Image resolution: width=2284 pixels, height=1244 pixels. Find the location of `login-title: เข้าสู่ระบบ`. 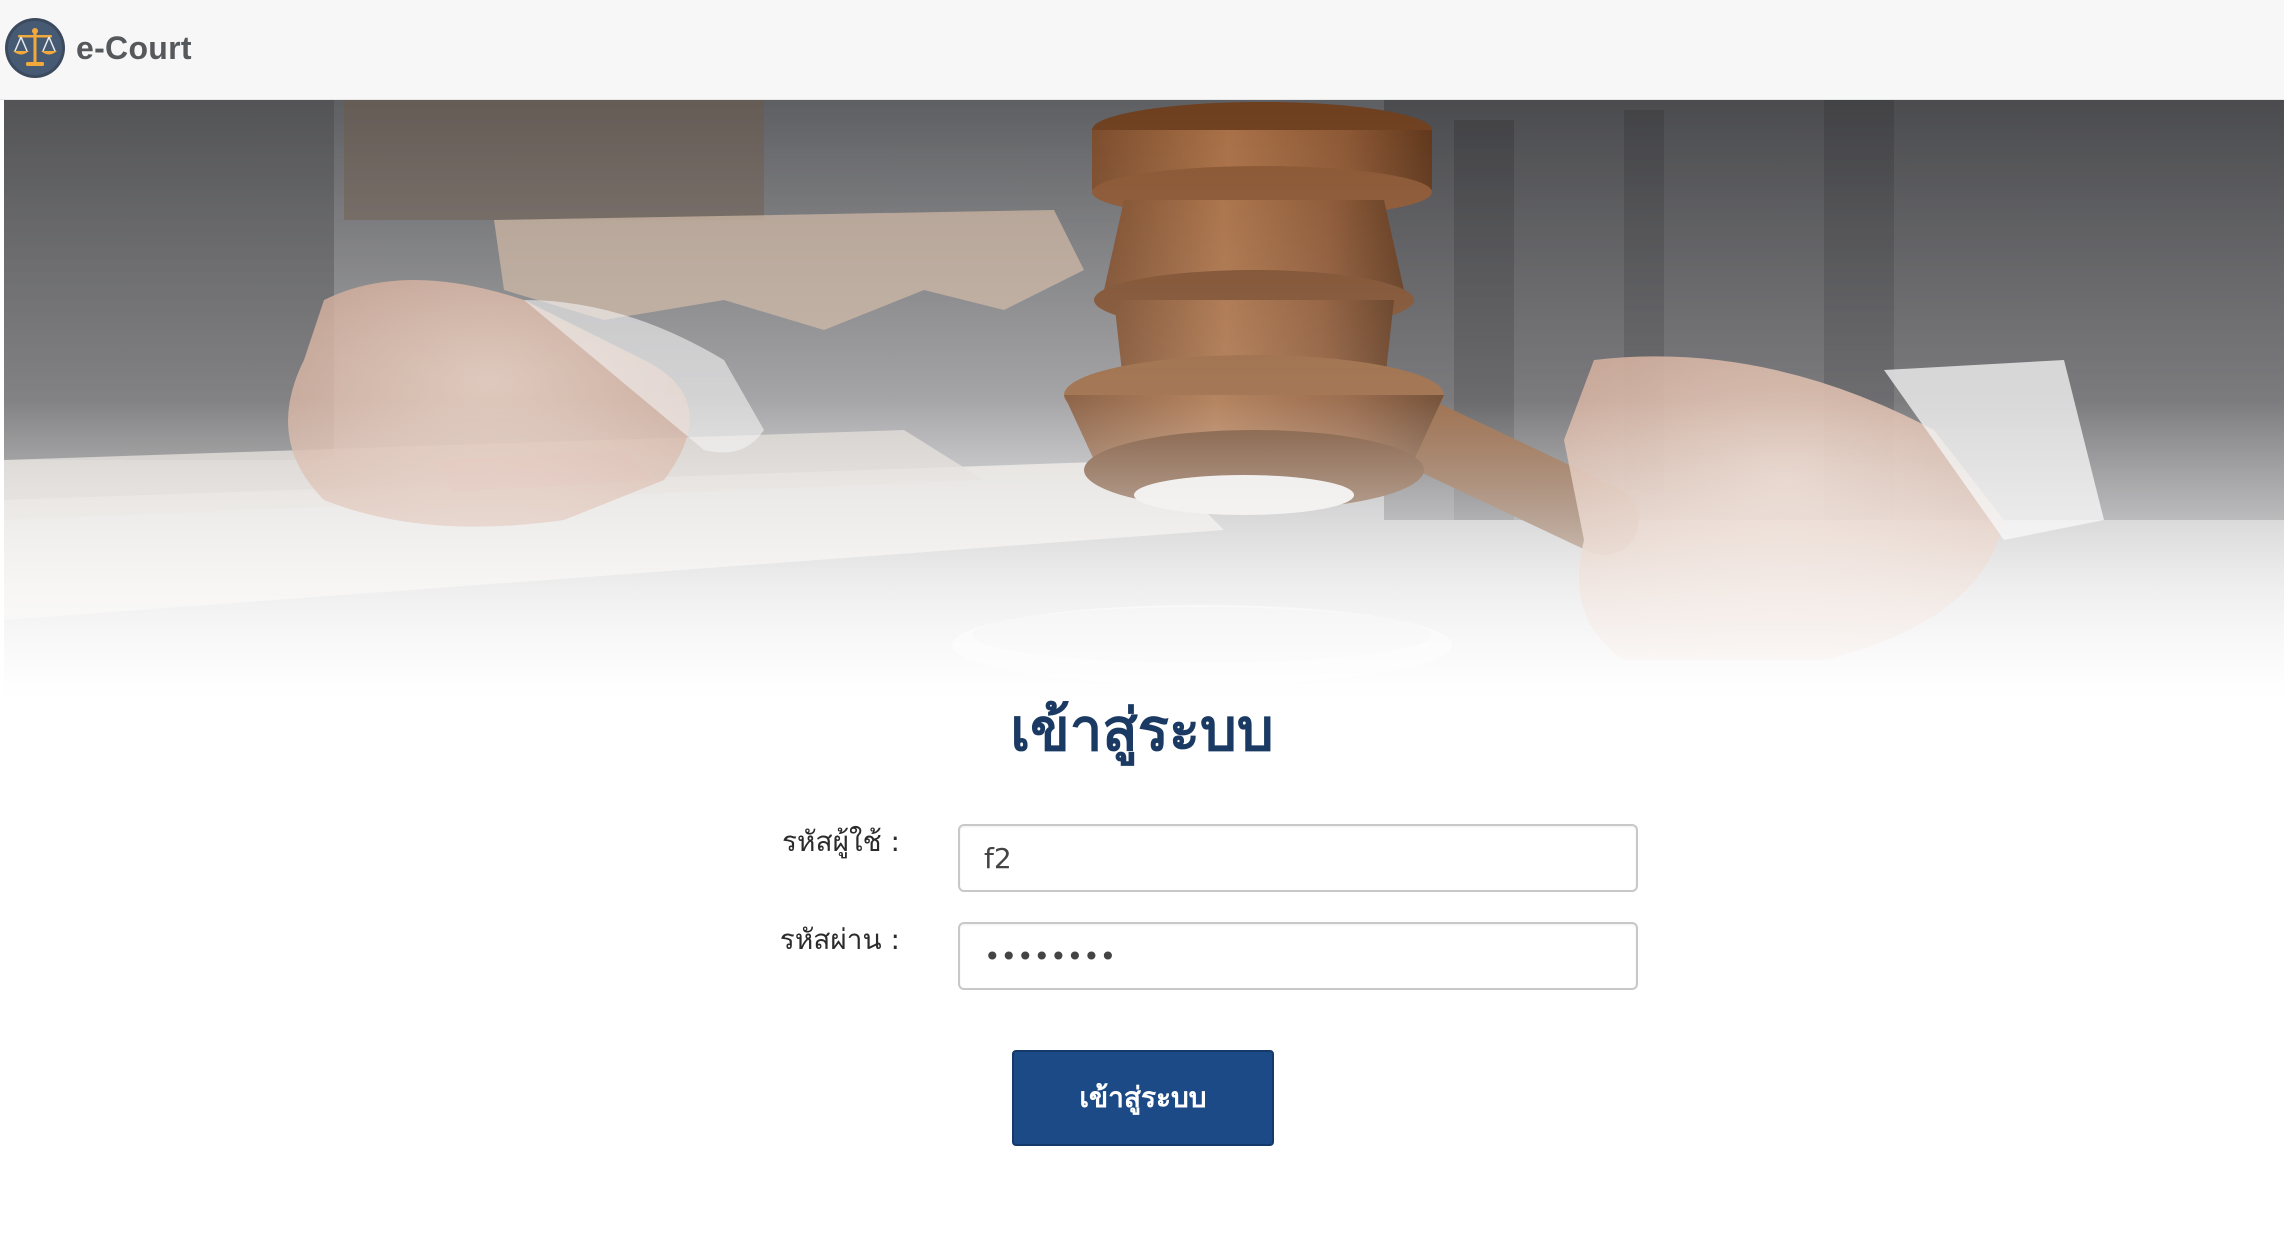

login-title: เข้าสู่ระบบ is located at coordinates (1142, 730).